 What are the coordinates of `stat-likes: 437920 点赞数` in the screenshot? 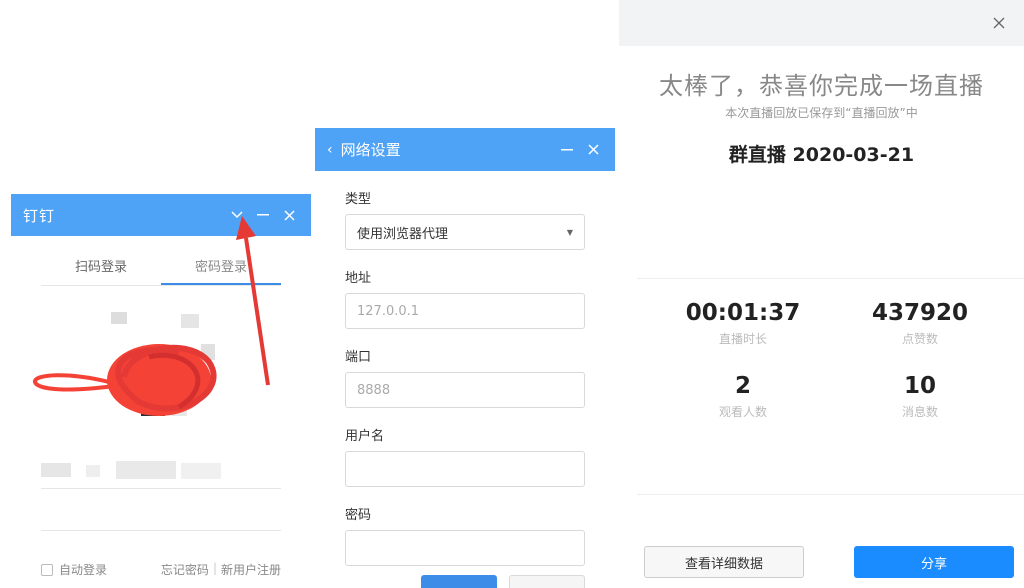 It's located at (920, 323).